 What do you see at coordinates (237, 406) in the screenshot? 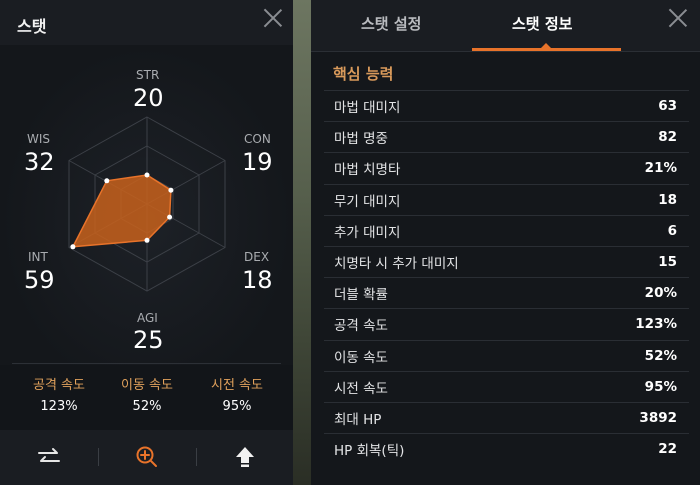
I see `cast-speed-value: 95%` at bounding box center [237, 406].